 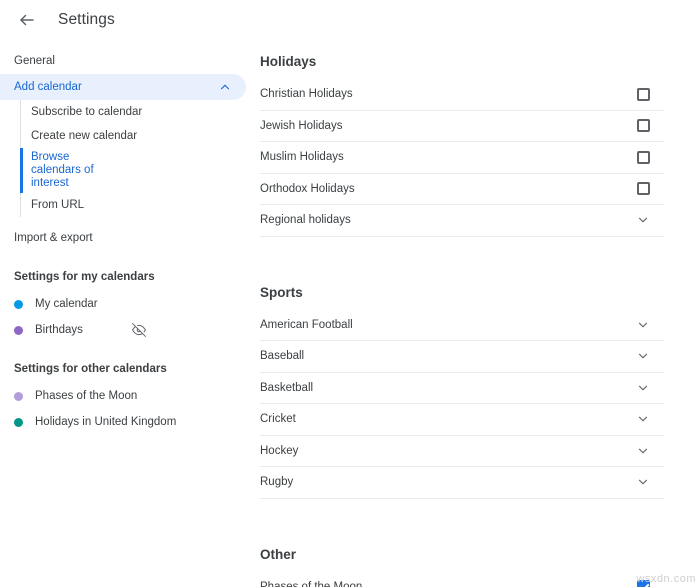 What do you see at coordinates (59, 330) in the screenshot?
I see `calendar-label: Birthdays` at bounding box center [59, 330].